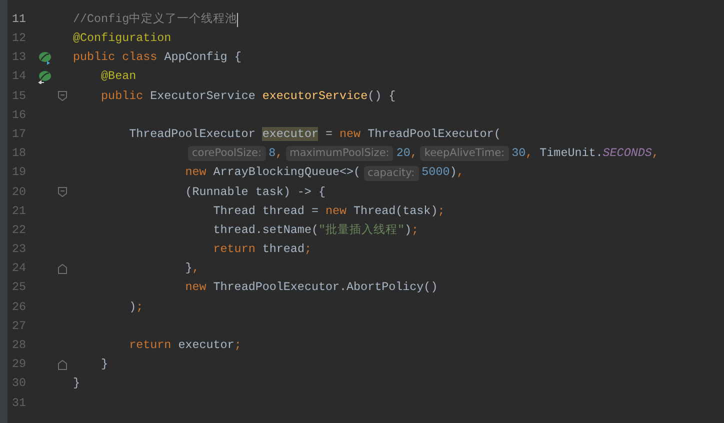 The width and height of the screenshot is (724, 423). Describe the element at coordinates (192, 269) in the screenshot. I see `code-text: },` at that location.